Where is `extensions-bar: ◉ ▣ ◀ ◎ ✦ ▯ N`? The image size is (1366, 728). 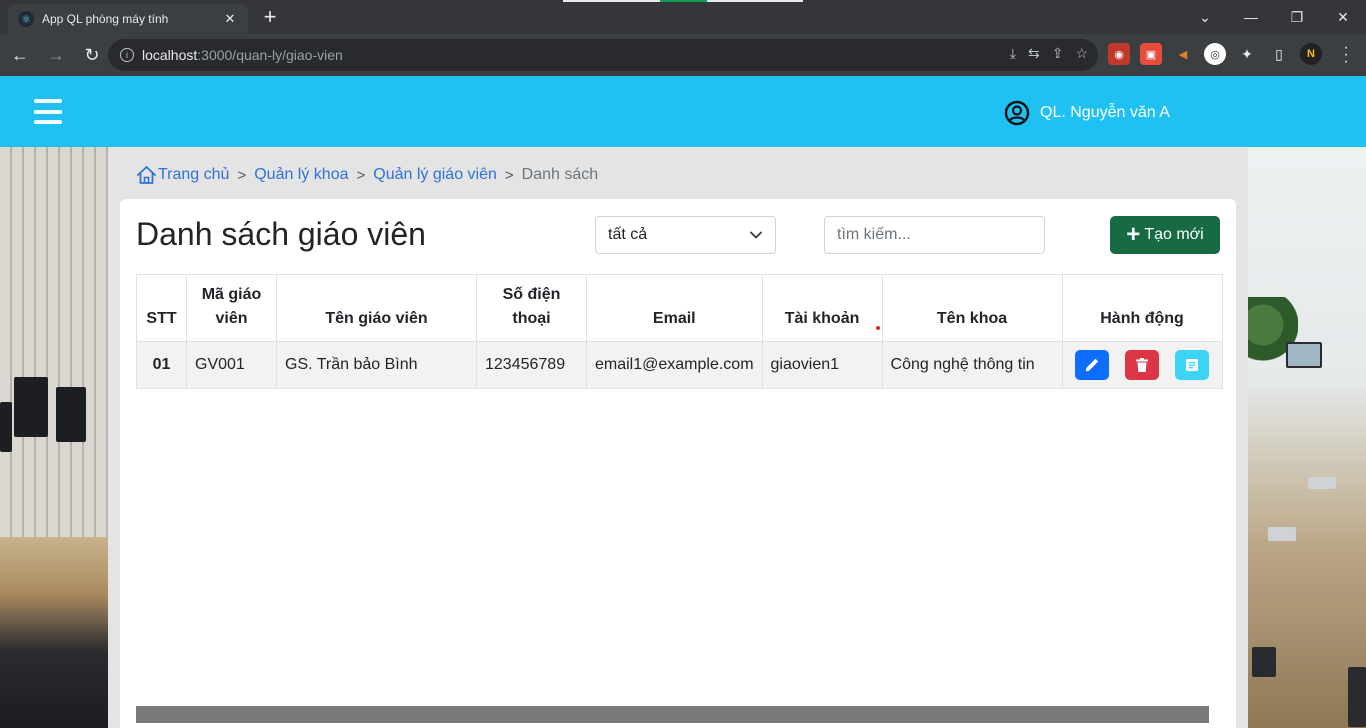
extensions-bar: ◉ ▣ ◀ ◎ ✦ ▯ N is located at coordinates (1215, 54).